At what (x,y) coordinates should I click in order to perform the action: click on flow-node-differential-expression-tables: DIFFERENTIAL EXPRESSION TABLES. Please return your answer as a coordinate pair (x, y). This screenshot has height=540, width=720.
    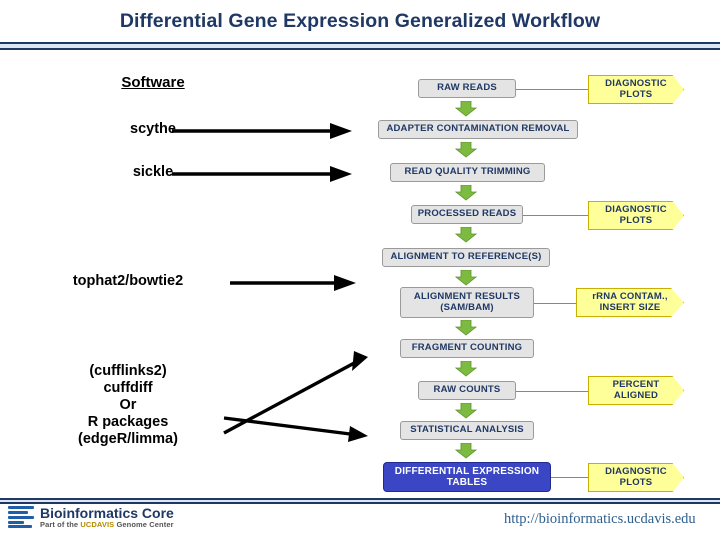
    Looking at the image, I should click on (467, 477).